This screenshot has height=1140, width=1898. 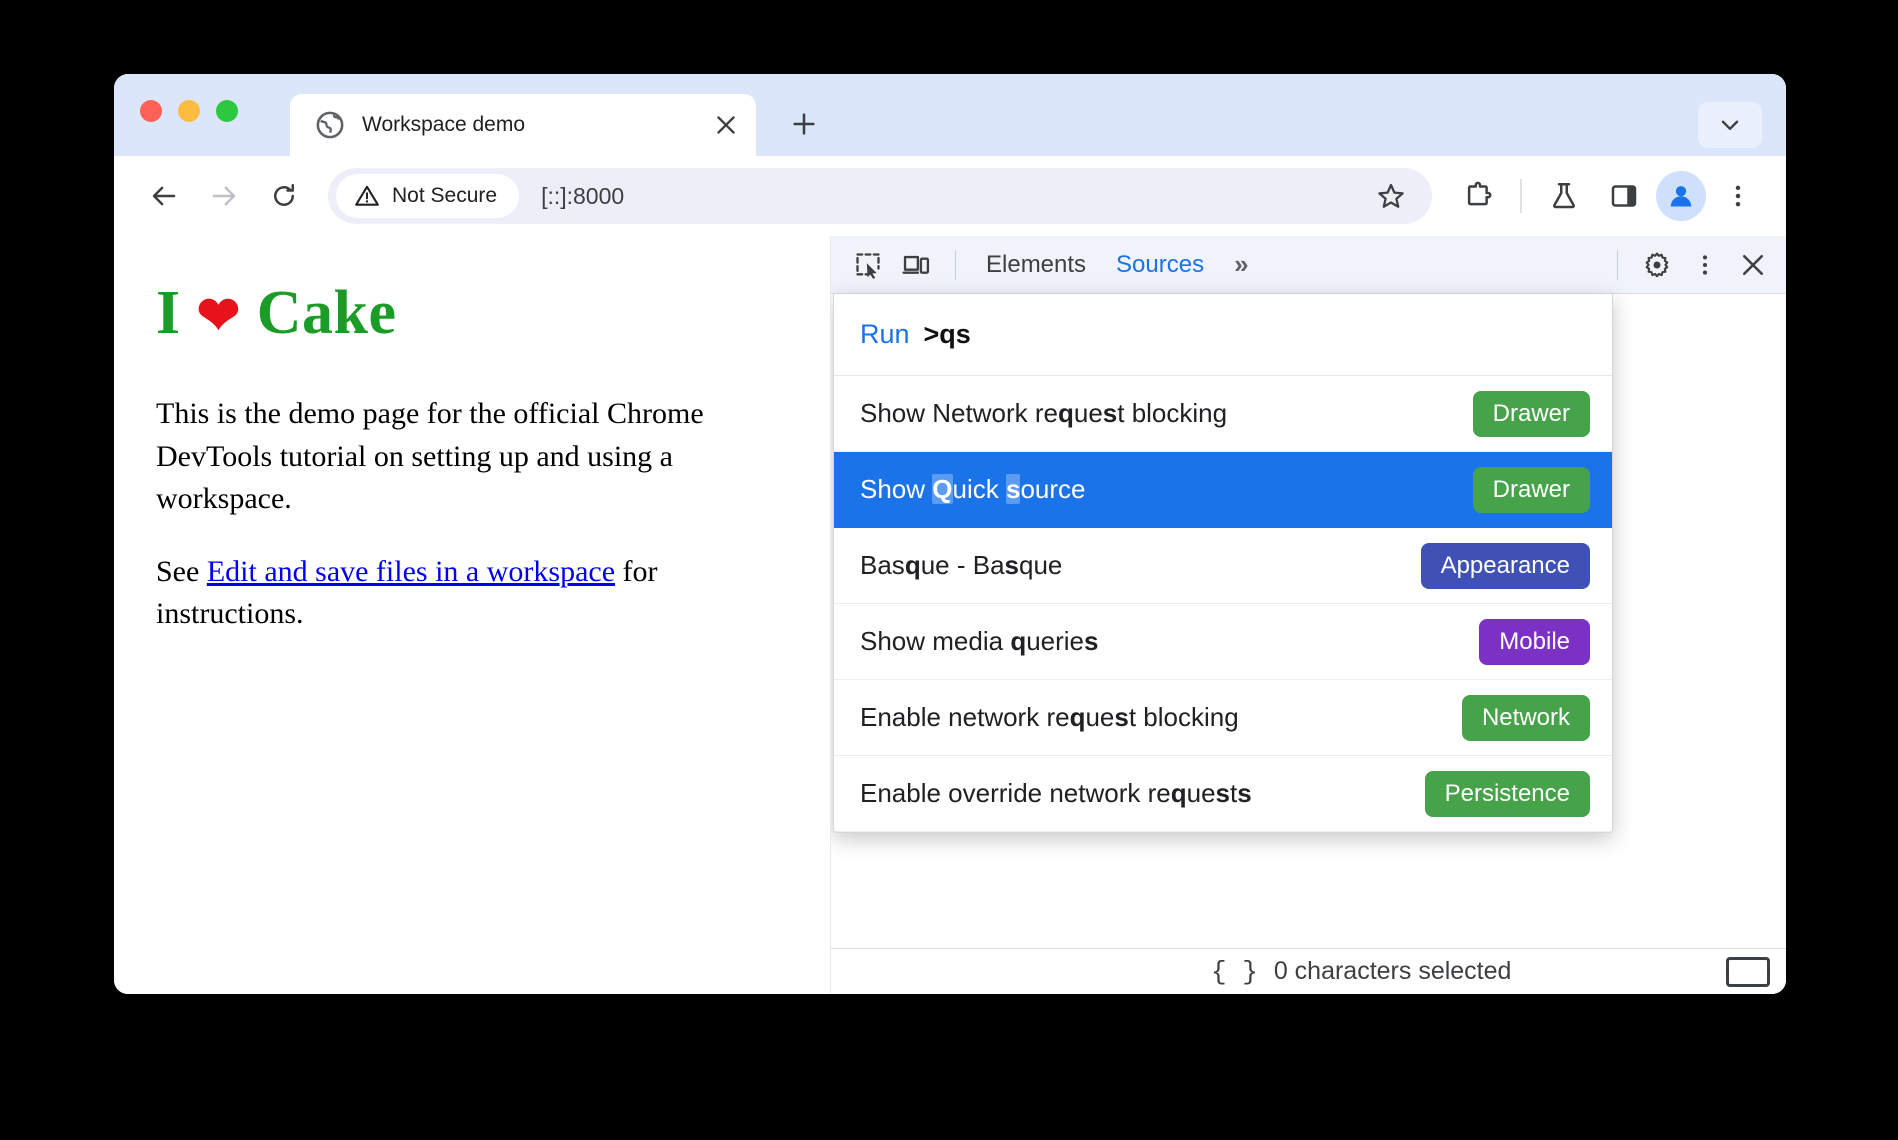 I want to click on side-panel-icon, so click(x=1624, y=196).